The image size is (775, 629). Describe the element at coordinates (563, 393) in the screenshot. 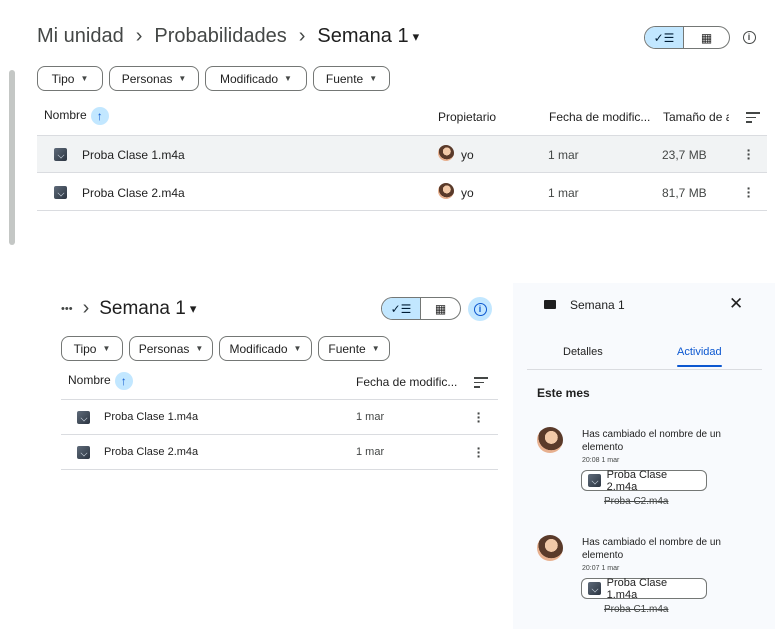

I see `section-heading: Este mes` at that location.